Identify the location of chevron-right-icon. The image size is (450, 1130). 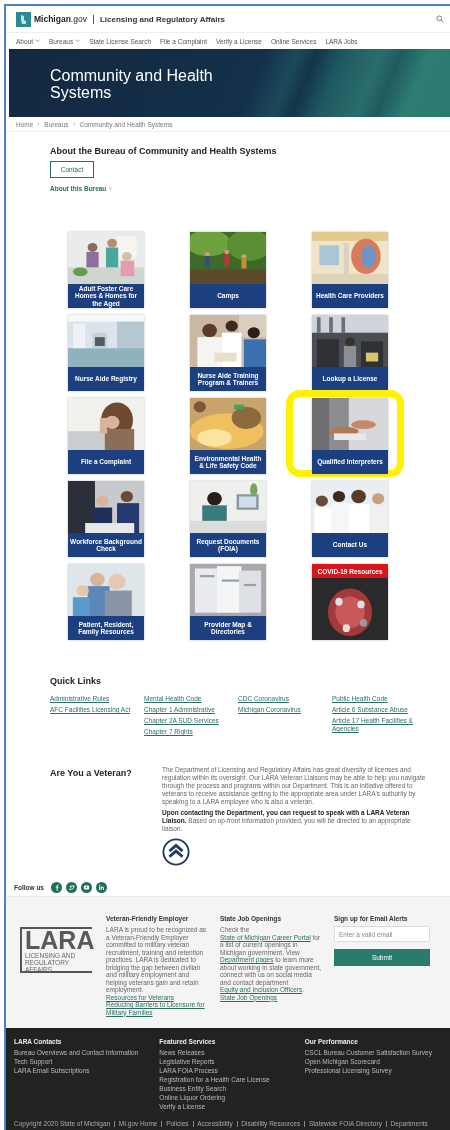
(111, 188).